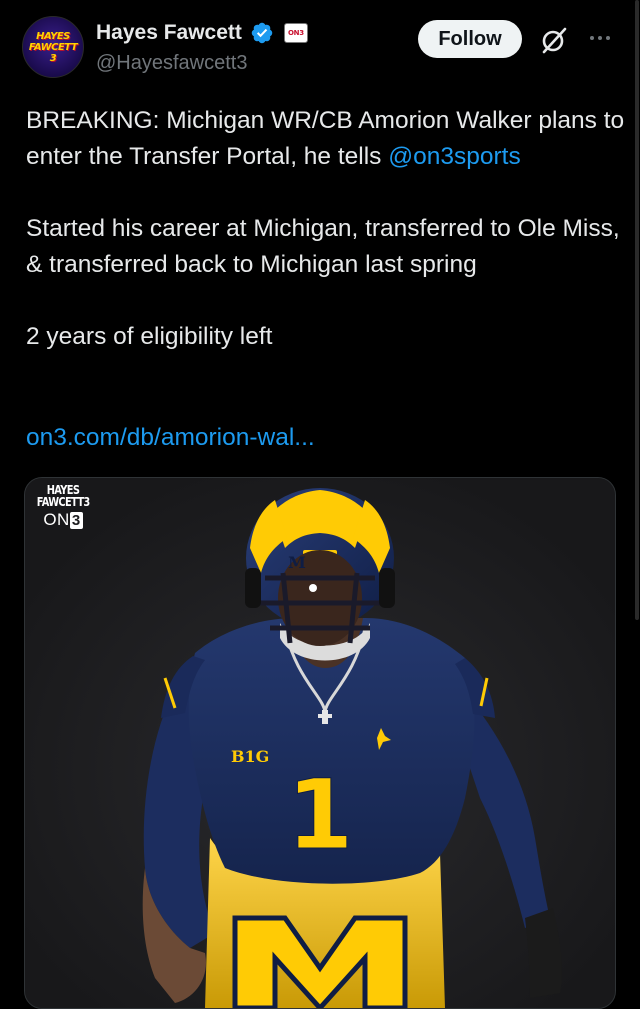  Describe the element at coordinates (63, 502) in the screenshot. I see `watermark-line-2: FAWCETT3` at that location.